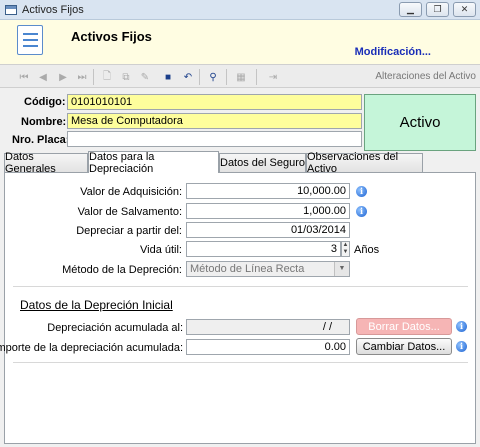 The height and width of the screenshot is (447, 480). Describe the element at coordinates (107, 77) in the screenshot. I see `new-record-icon: 🗋` at that location.